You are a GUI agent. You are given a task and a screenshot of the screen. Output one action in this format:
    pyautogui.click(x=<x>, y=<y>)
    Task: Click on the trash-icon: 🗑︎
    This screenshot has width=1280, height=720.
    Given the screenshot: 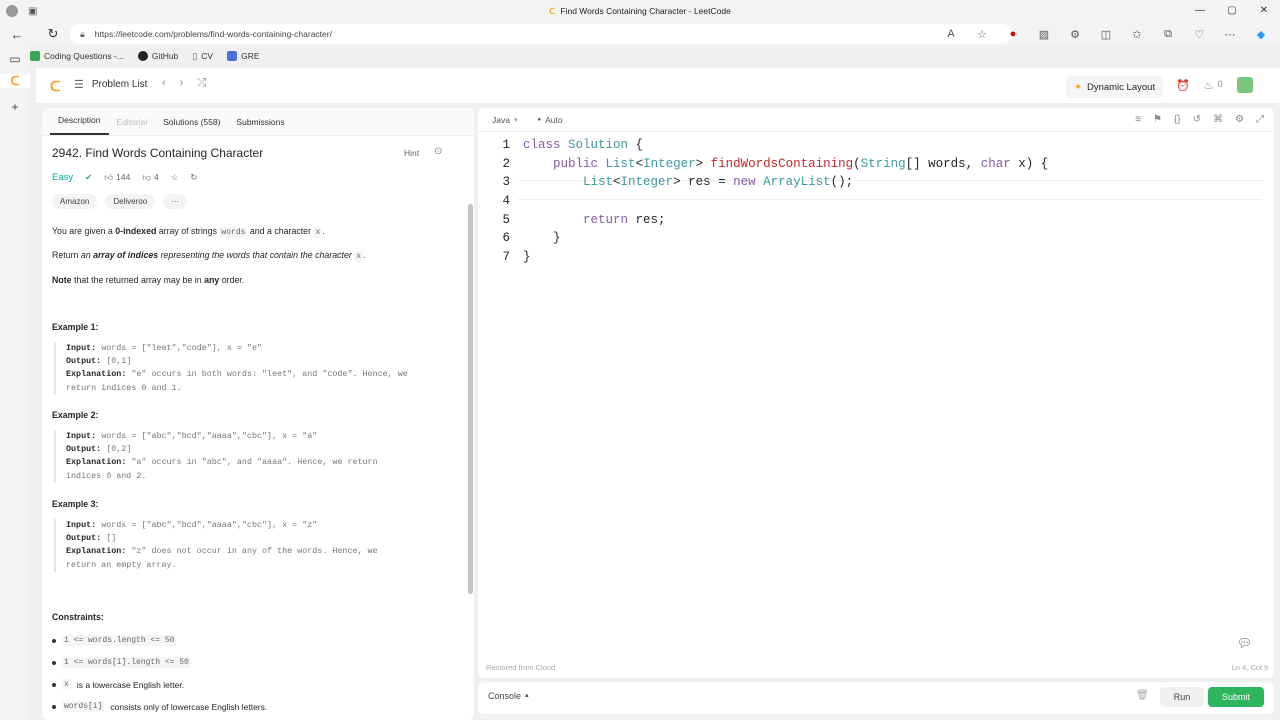 What is the action you would take?
    pyautogui.click(x=1142, y=695)
    